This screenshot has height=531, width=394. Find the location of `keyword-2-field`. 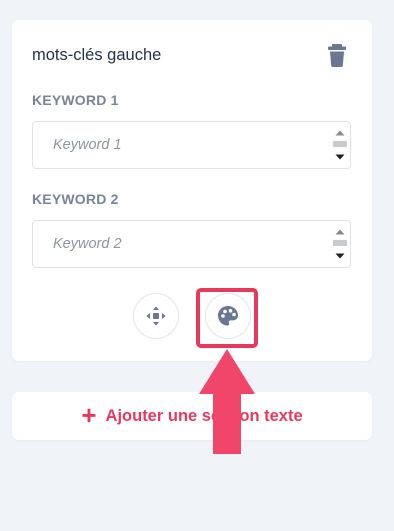

keyword-2-field is located at coordinates (191, 244).